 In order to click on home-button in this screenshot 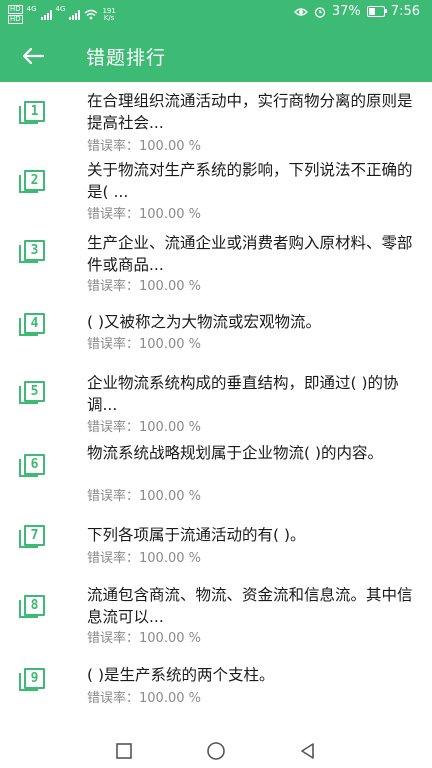, I will do `click(216, 751)`.